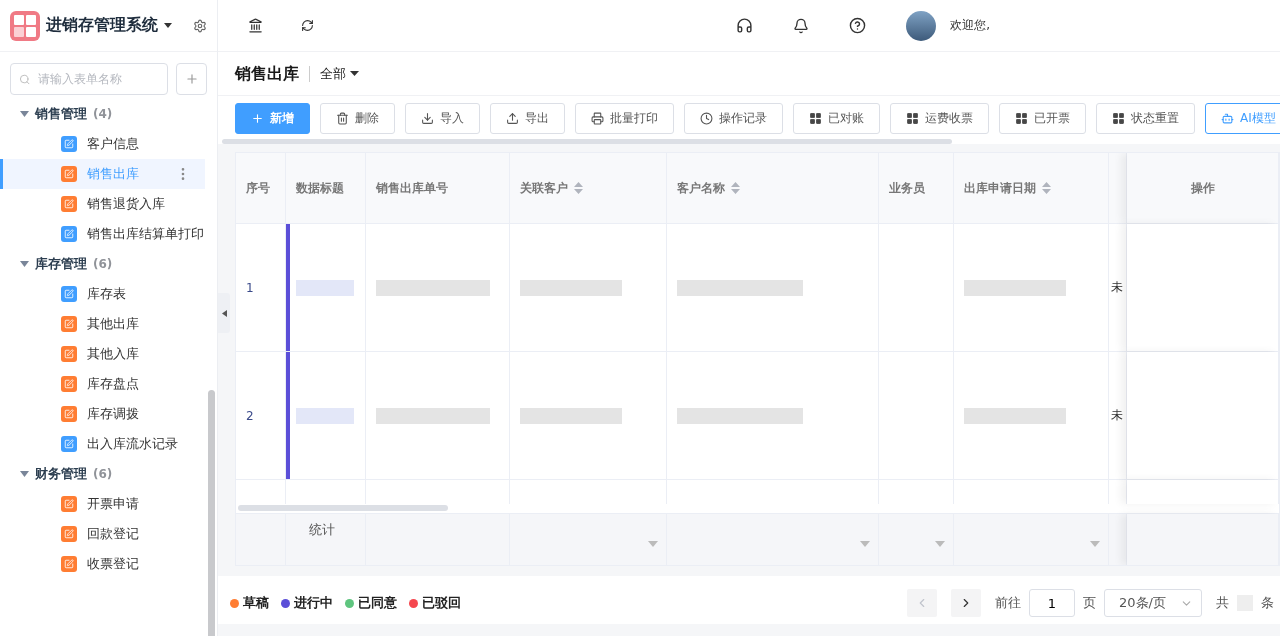 This screenshot has height=636, width=1280. Describe the element at coordinates (102, 294) in the screenshot. I see `sidebar-item: 库存表` at that location.